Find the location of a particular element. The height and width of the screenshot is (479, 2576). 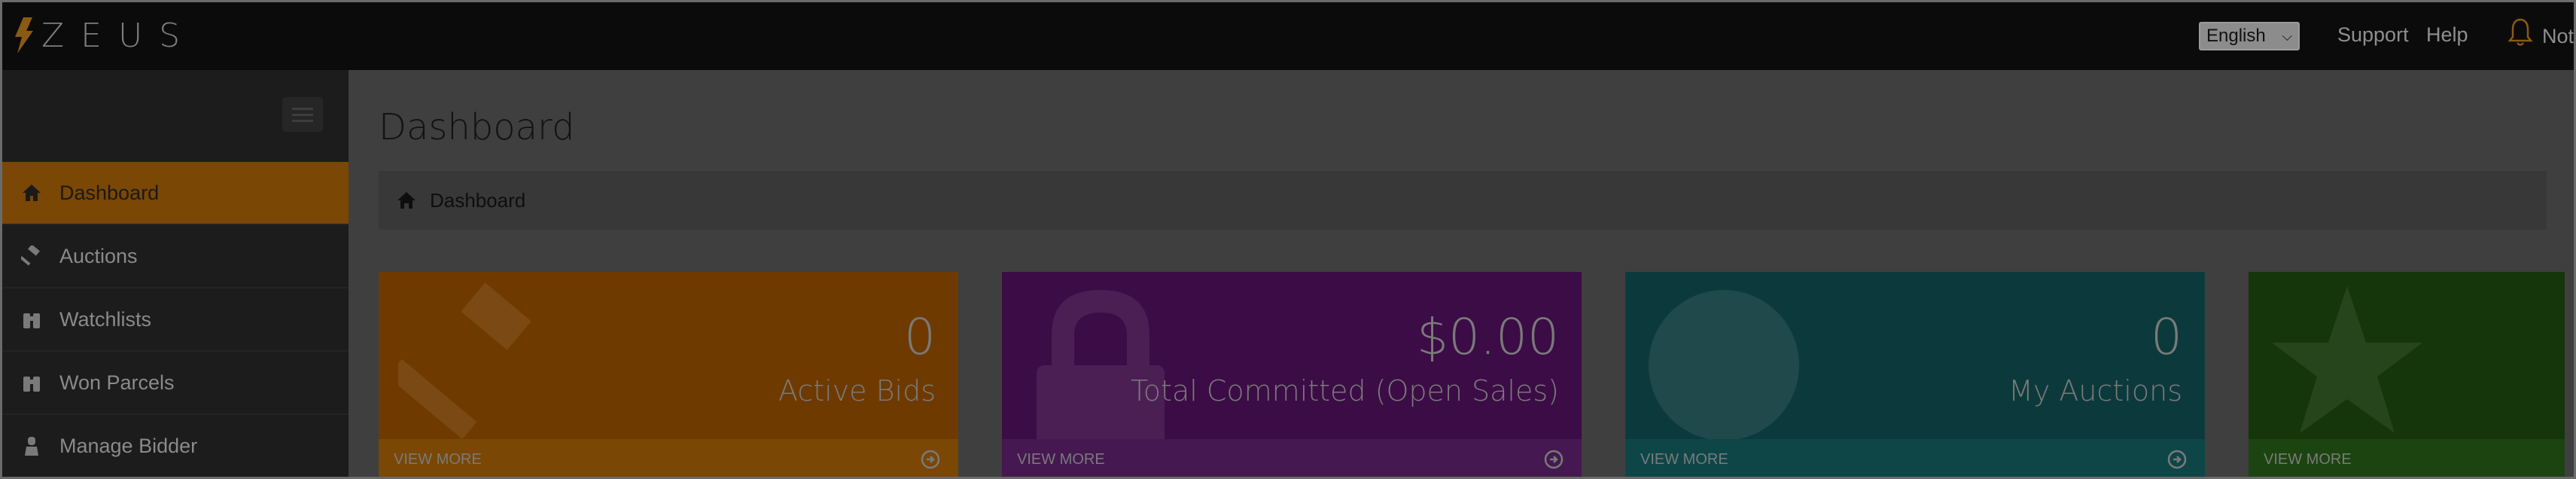

sidebar-item-watchlists: Watchlists is located at coordinates (176, 320).